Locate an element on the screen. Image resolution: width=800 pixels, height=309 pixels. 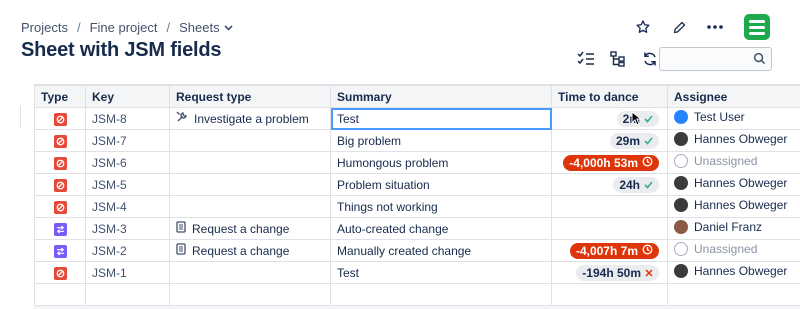
column-header-request-type: Request type is located at coordinates (250, 96).